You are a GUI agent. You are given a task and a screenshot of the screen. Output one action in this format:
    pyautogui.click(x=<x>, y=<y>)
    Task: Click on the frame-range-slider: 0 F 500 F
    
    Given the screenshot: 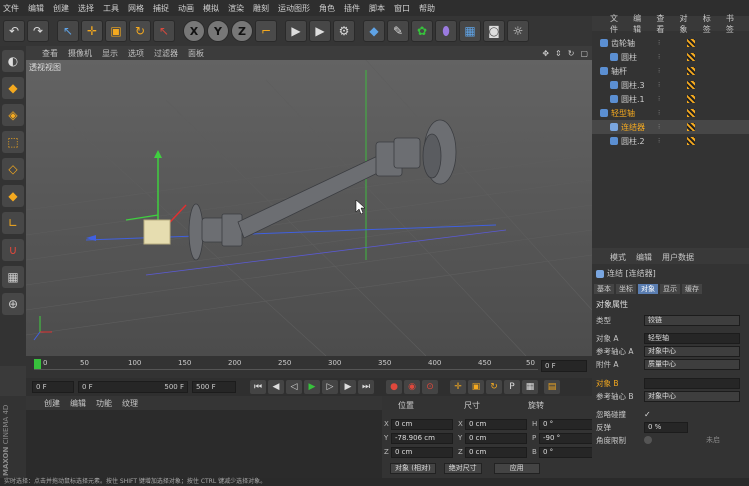 What is the action you would take?
    pyautogui.click(x=133, y=387)
    